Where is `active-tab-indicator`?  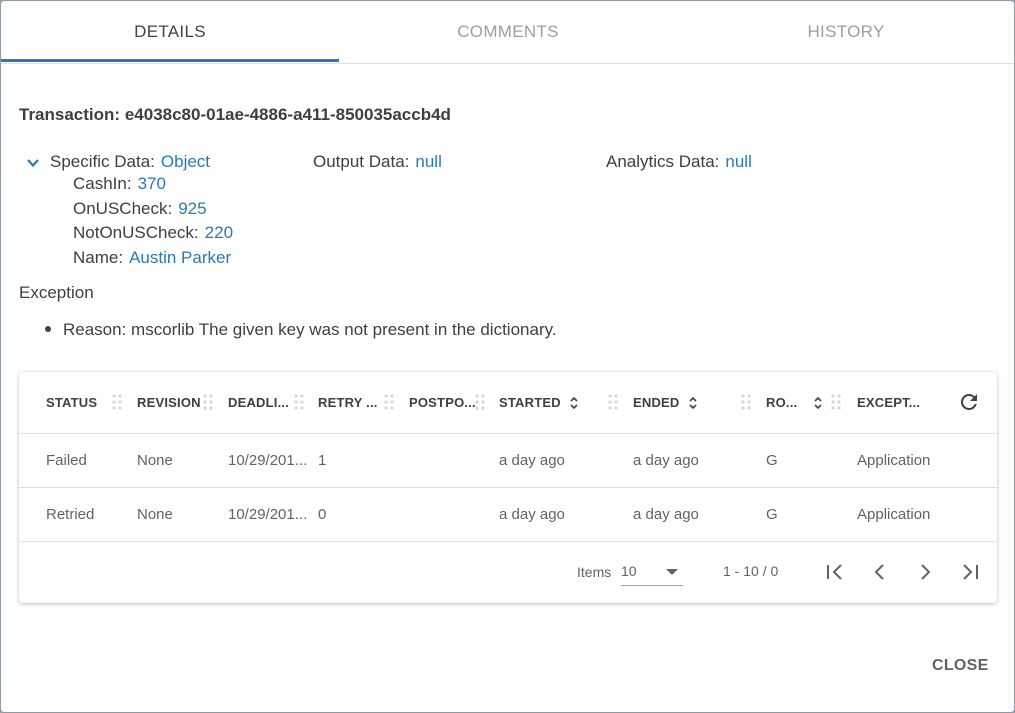 active-tab-indicator is located at coordinates (170, 60).